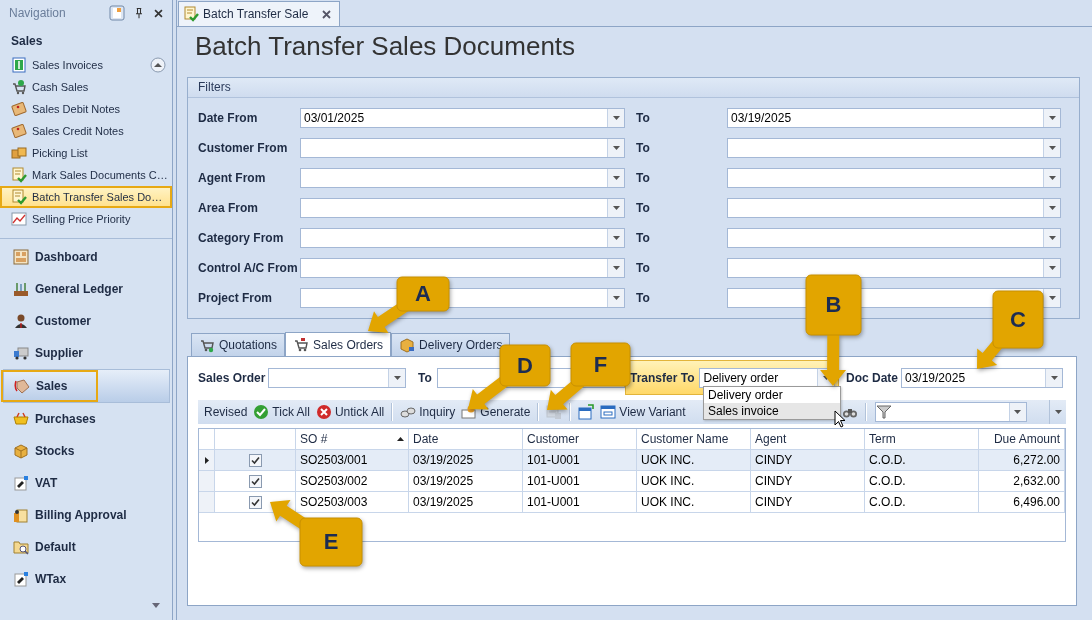 The width and height of the screenshot is (1092, 620). Describe the element at coordinates (21, 579) in the screenshot. I see `tag-document-icon` at that location.